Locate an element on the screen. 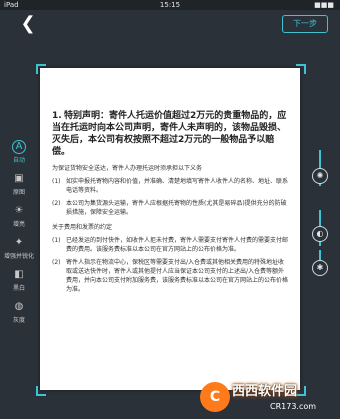 The width and height of the screenshot is (340, 419). site-watermark: C 西西软件园 CR173.com is located at coordinates (268, 398).